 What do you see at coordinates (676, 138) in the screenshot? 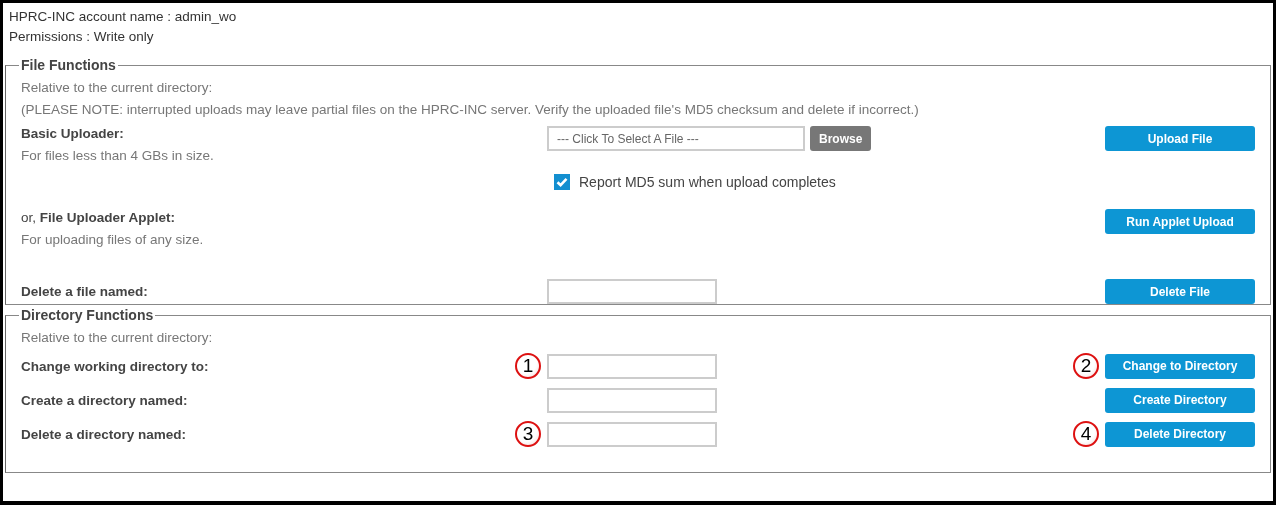
I see `file-field: --- Click To Select A File ---` at bounding box center [676, 138].